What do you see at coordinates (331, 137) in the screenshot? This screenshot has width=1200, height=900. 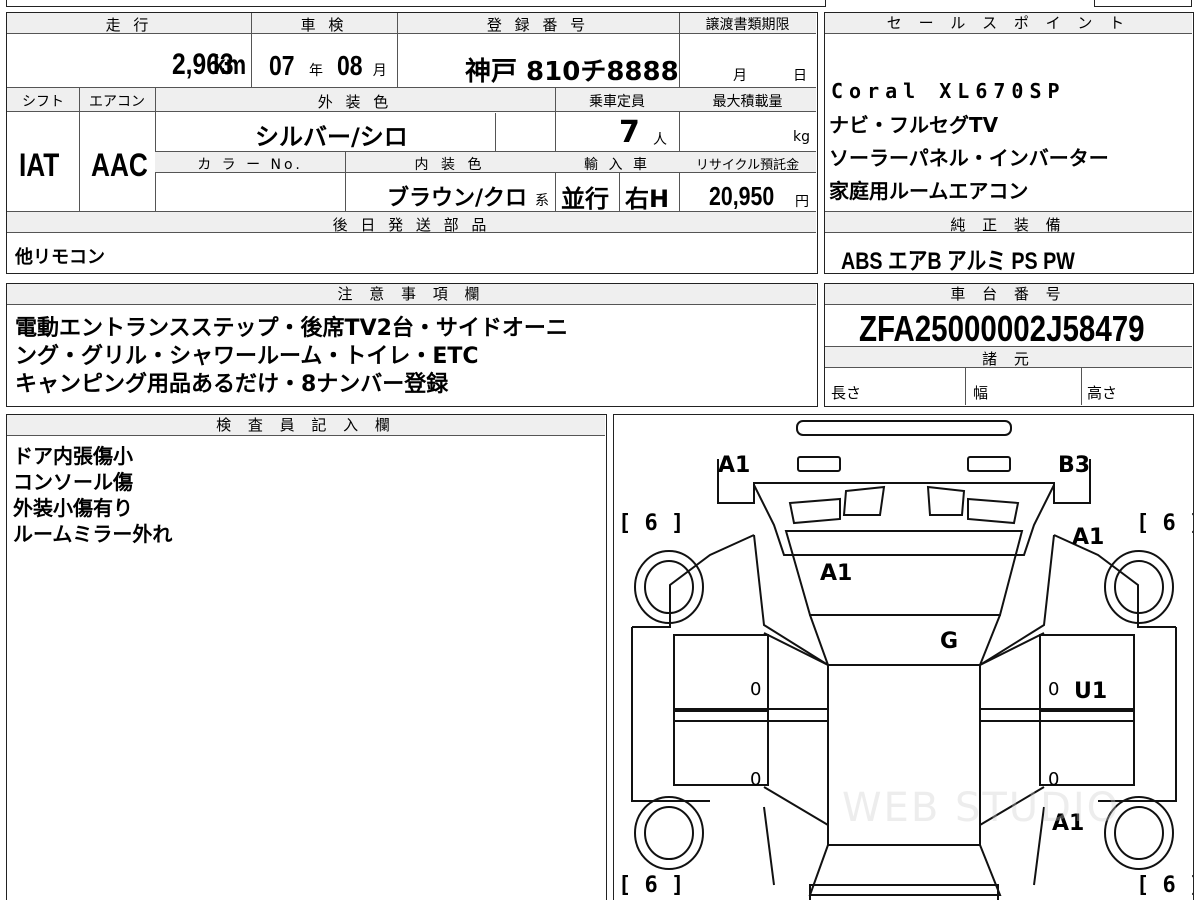 I see `exterior-color-value: シルバー/シロ` at bounding box center [331, 137].